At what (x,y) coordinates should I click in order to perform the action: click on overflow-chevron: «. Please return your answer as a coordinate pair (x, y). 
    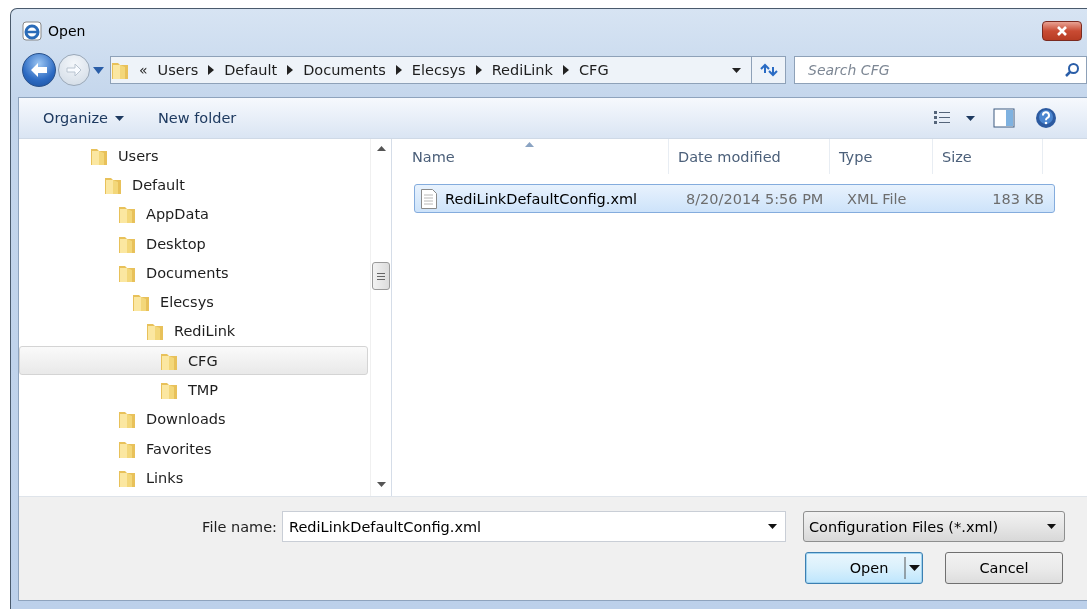
    Looking at the image, I should click on (143, 70).